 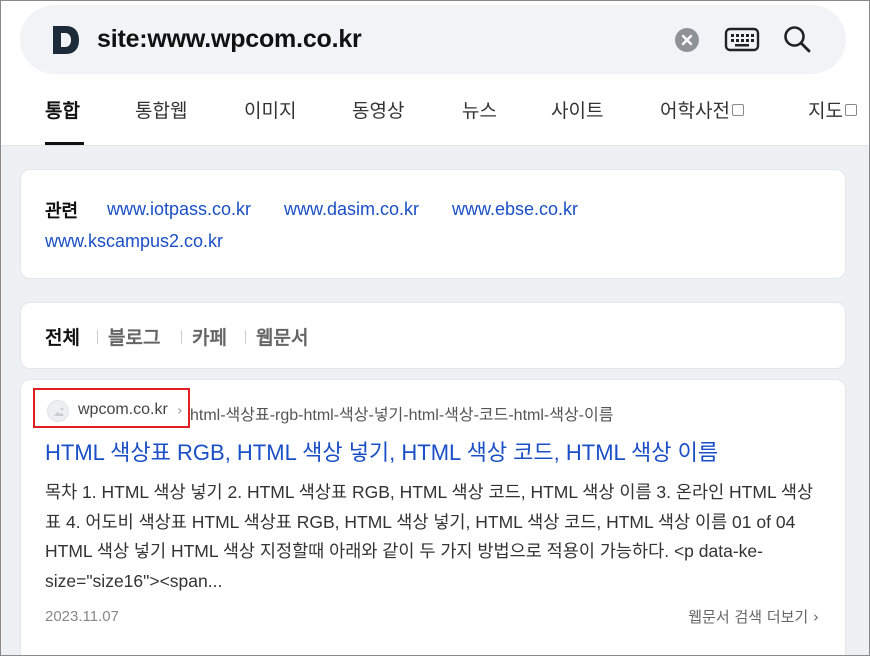 What do you see at coordinates (816, 617) in the screenshot?
I see `chevron-right-icon: ›` at bounding box center [816, 617].